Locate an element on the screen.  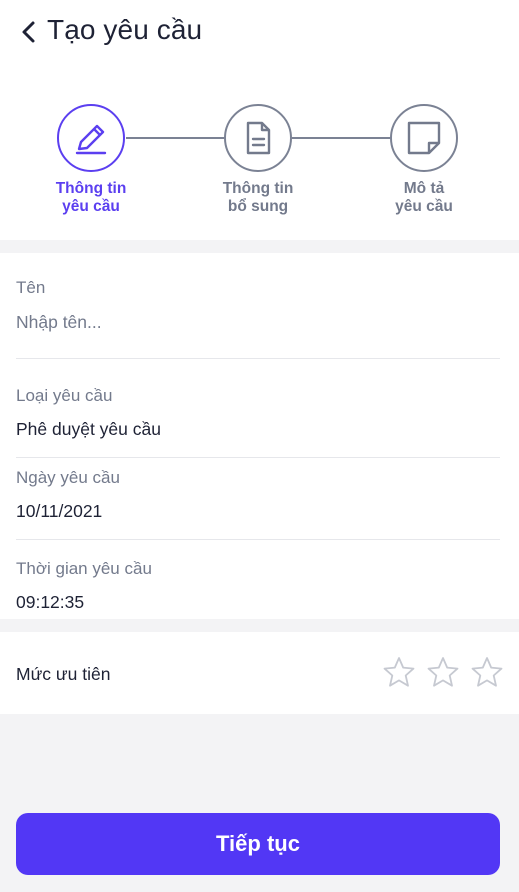
time-label: Thời gian yêu cầu is located at coordinates (84, 568).